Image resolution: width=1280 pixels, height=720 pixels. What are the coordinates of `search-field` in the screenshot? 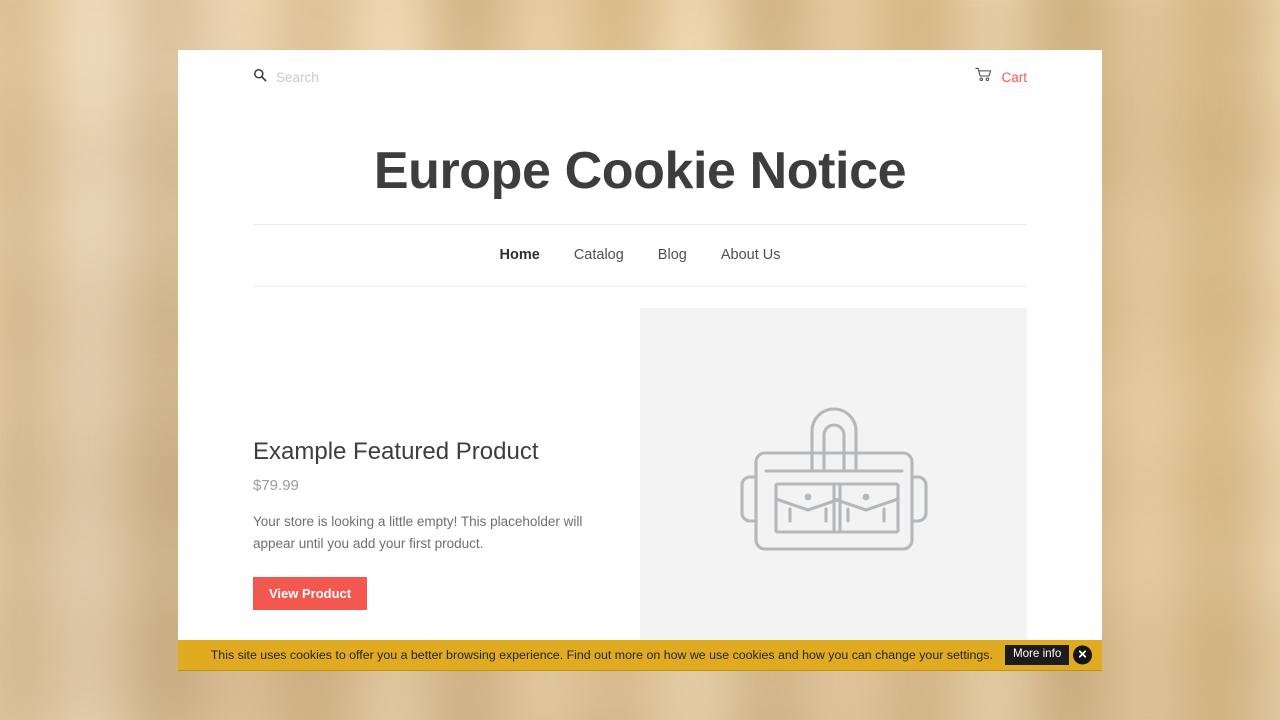 It's located at (354, 77).